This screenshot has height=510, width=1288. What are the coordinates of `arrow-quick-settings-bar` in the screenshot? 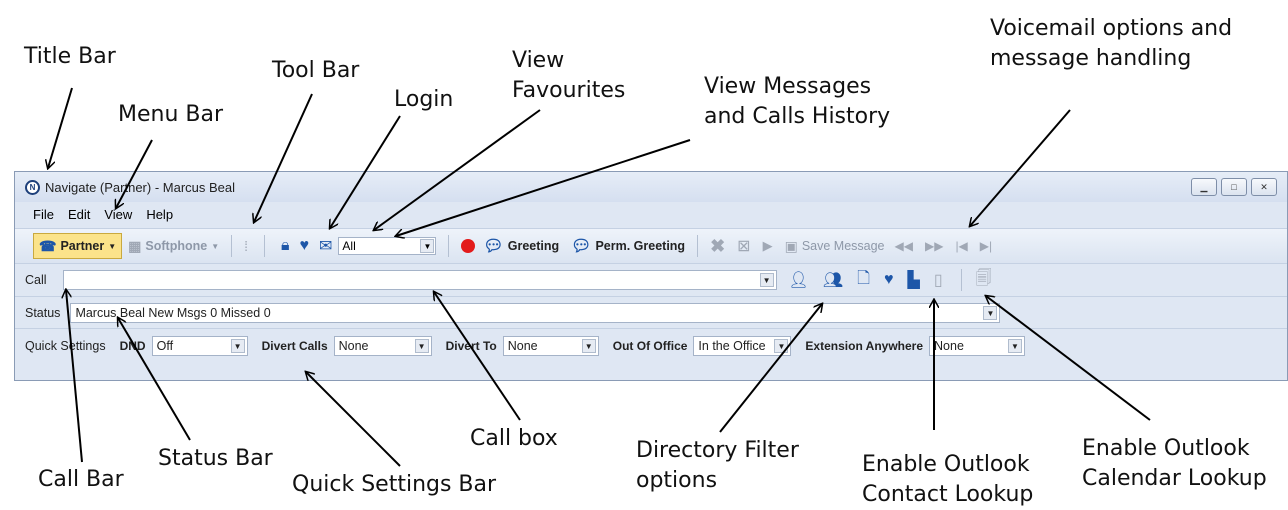 It's located at (353, 419).